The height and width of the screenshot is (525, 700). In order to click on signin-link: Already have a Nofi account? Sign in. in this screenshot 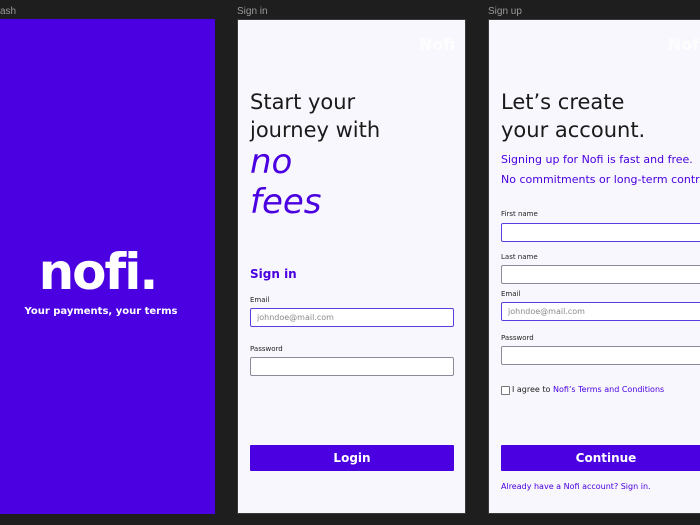, I will do `click(576, 486)`.